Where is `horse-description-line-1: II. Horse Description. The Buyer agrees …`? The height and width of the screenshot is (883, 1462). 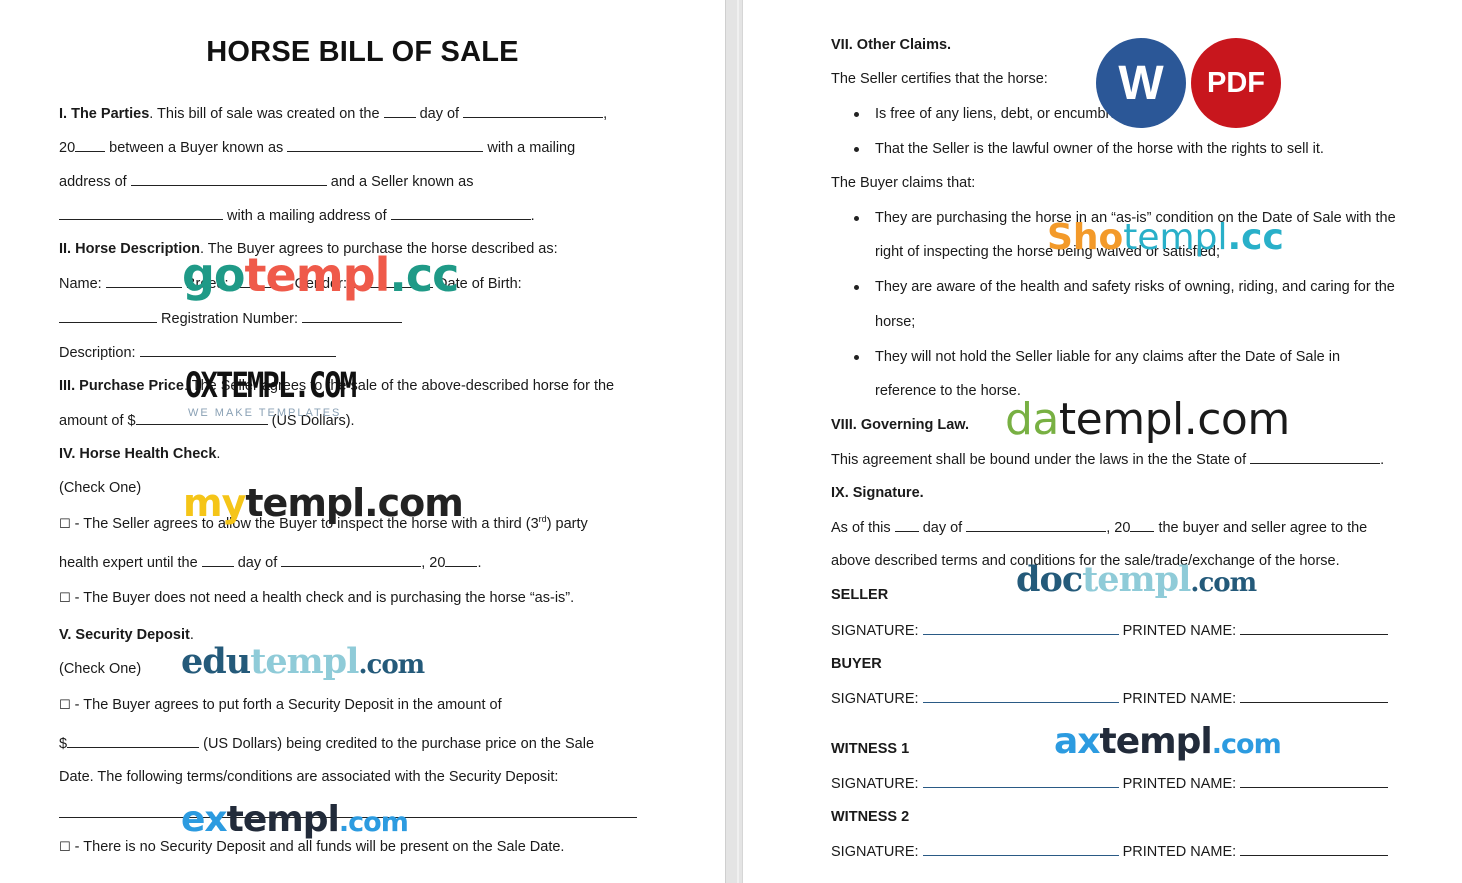
horse-description-line-1: II. Horse Description. The Buyer agrees … is located at coordinates (308, 249).